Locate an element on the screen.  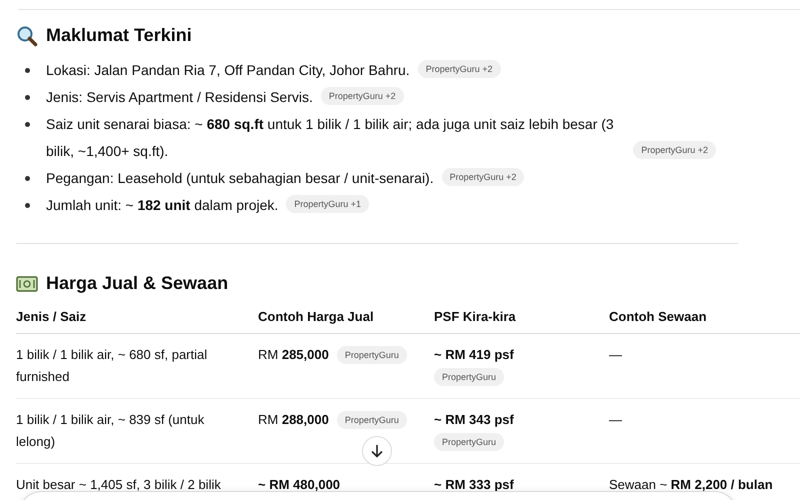
table-cell-text: Unit besar ~ 1,405 sf, 3 bilik / 2 bilik is located at coordinates (118, 485).